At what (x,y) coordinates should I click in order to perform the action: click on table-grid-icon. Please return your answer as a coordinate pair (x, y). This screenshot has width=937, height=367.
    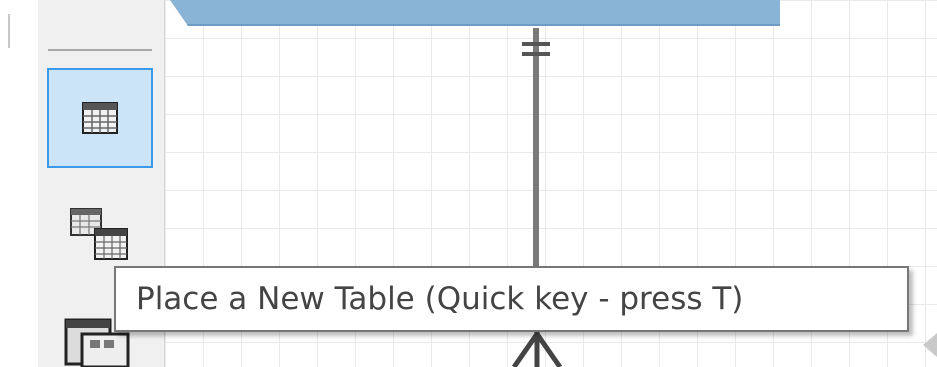
    Looking at the image, I should click on (100, 118).